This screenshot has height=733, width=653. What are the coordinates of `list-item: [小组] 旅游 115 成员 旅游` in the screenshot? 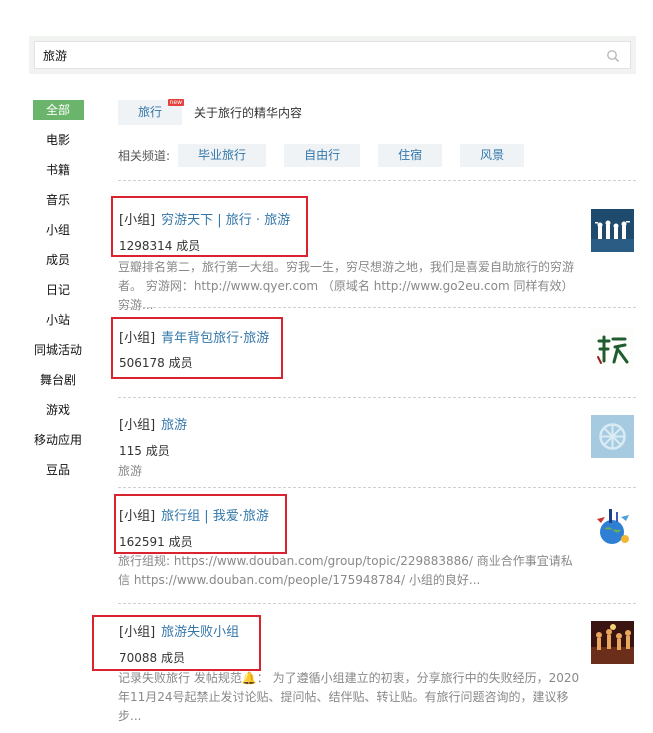 It's located at (377, 442).